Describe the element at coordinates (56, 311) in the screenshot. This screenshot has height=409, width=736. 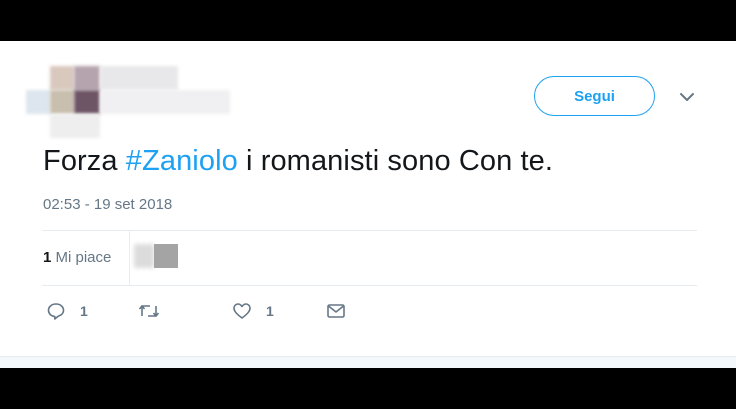
I see `reply-icon` at that location.